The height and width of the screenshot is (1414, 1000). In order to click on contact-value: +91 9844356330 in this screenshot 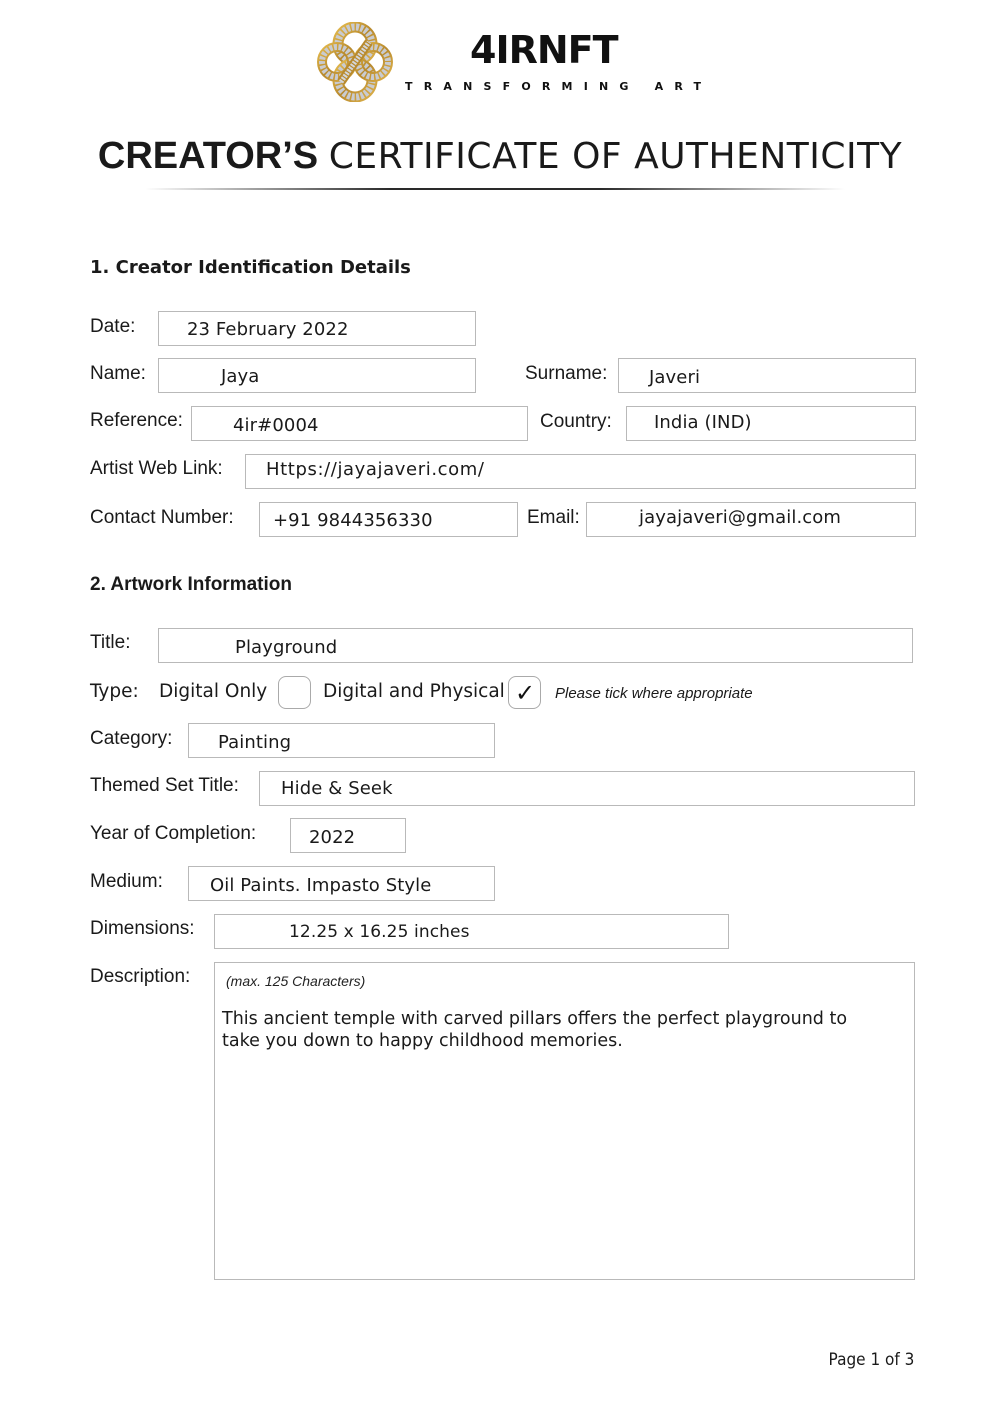, I will do `click(353, 520)`.